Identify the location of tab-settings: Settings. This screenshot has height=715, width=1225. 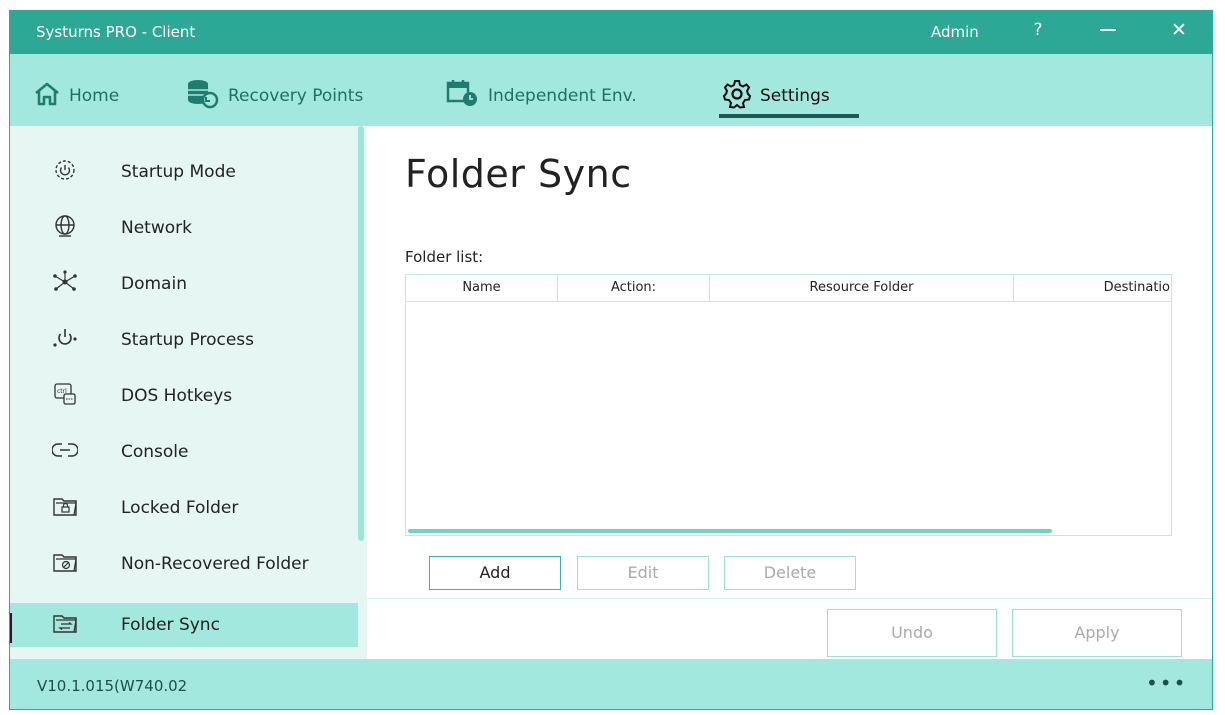
(776, 96).